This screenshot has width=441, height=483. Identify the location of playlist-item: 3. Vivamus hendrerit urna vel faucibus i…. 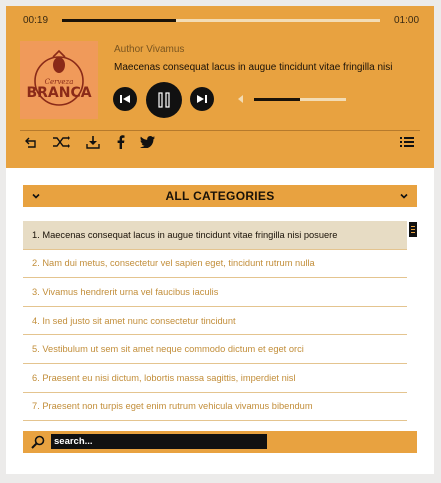
(215, 292).